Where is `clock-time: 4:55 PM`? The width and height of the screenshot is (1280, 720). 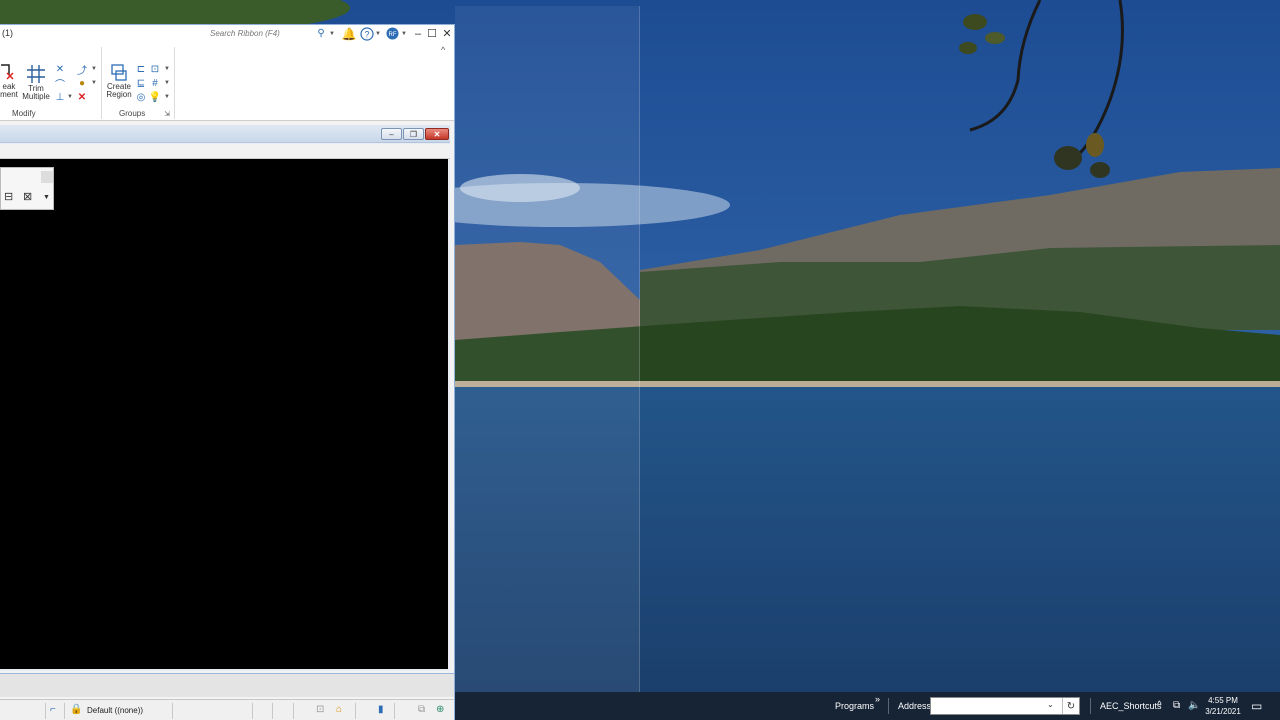
clock-time: 4:55 PM is located at coordinates (1223, 700).